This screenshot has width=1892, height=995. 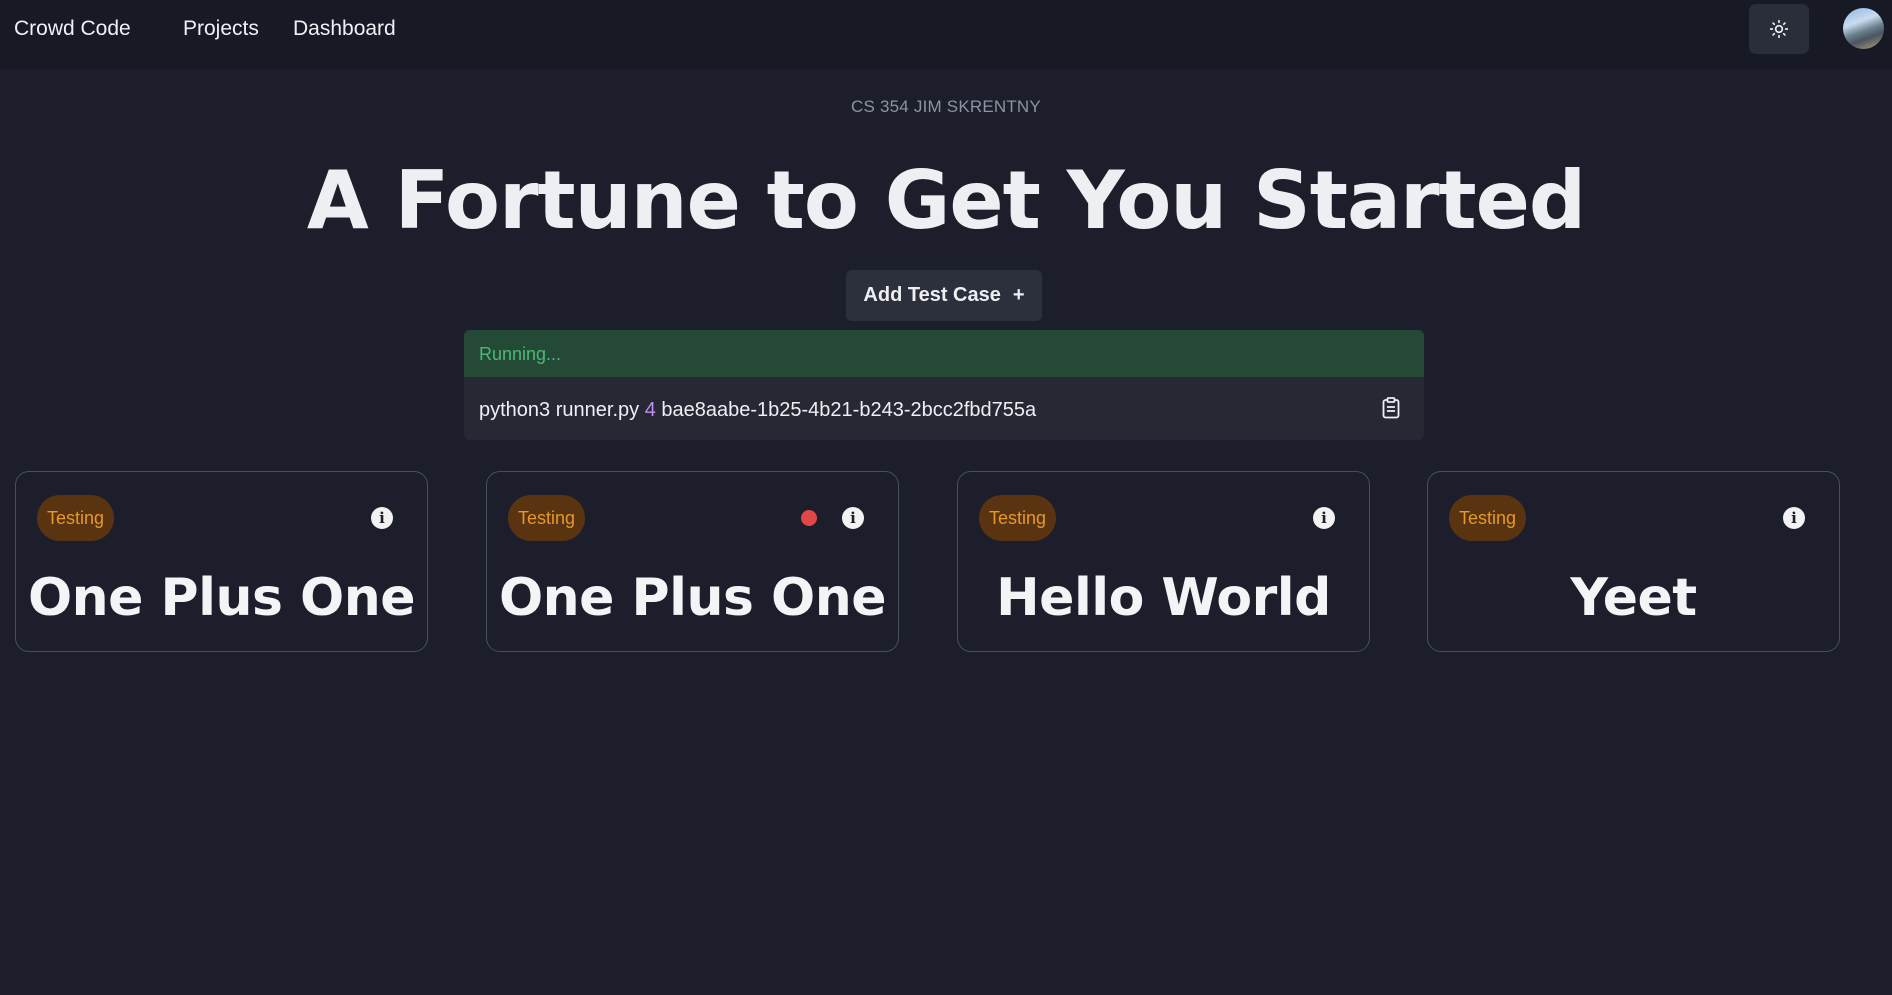 I want to click on card-title: Hello World, so click(x=1163, y=598).